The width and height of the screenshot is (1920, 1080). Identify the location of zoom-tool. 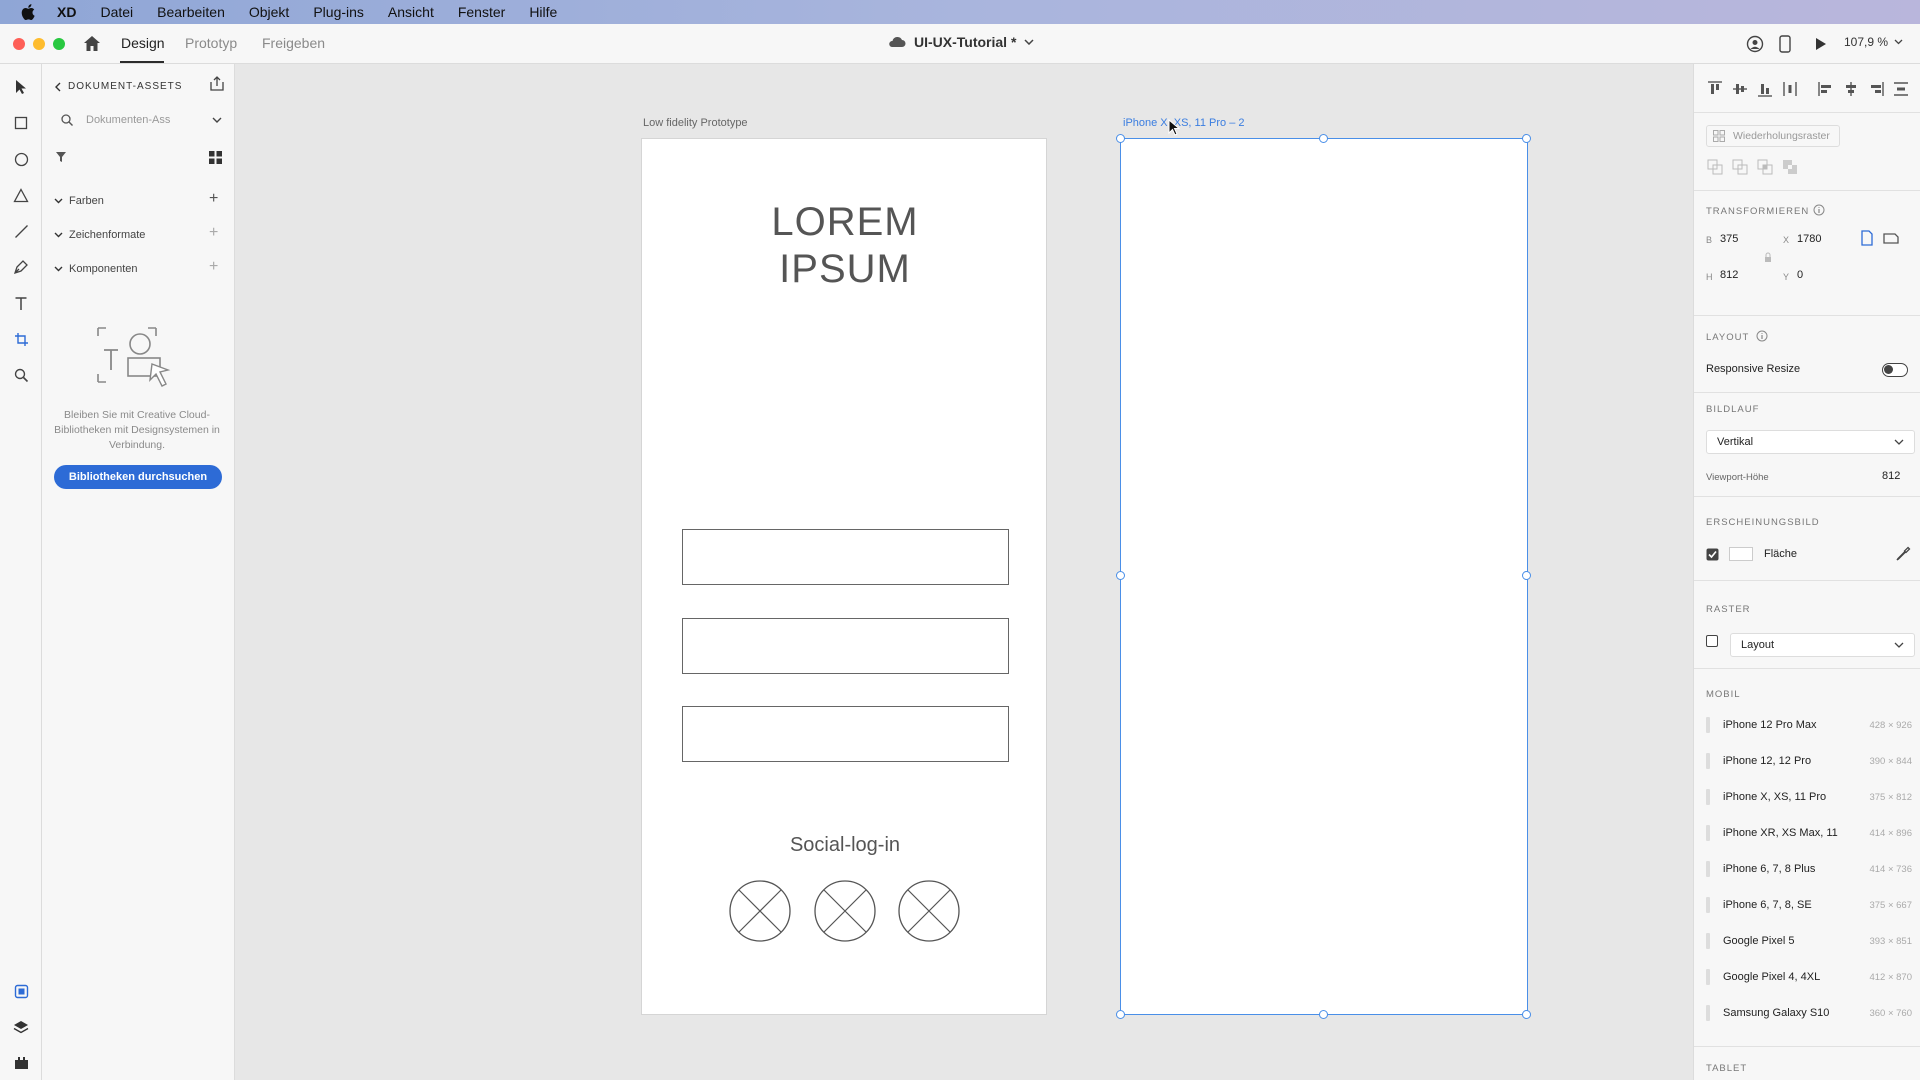
(21, 375).